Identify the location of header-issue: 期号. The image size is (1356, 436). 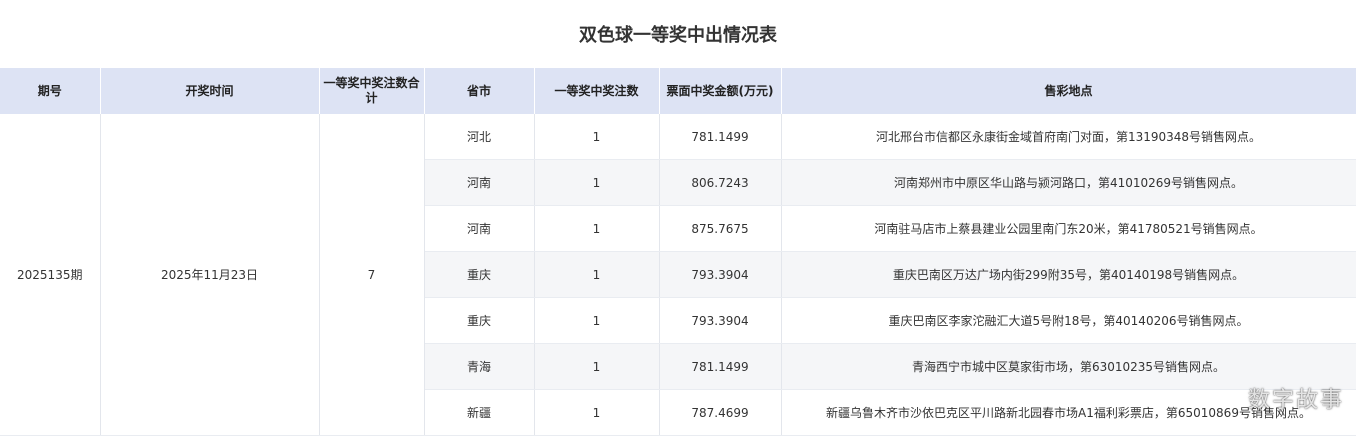
(50, 91).